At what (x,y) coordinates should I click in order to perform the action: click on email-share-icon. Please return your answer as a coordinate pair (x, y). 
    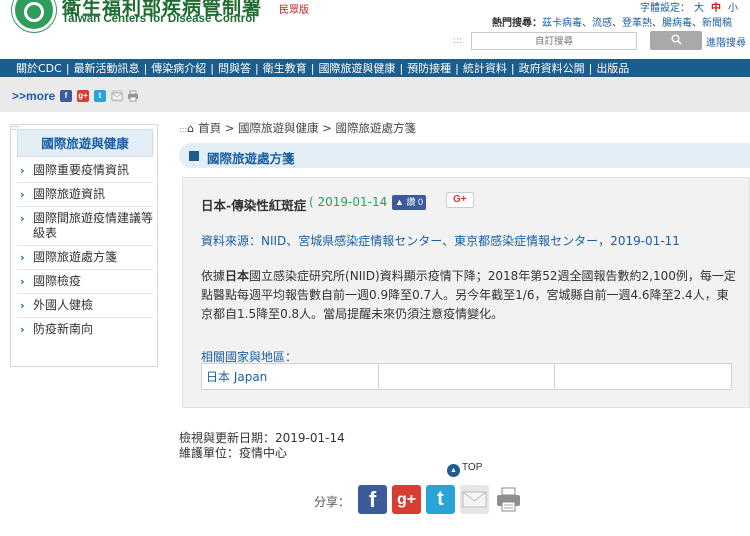
    Looking at the image, I should click on (474, 499).